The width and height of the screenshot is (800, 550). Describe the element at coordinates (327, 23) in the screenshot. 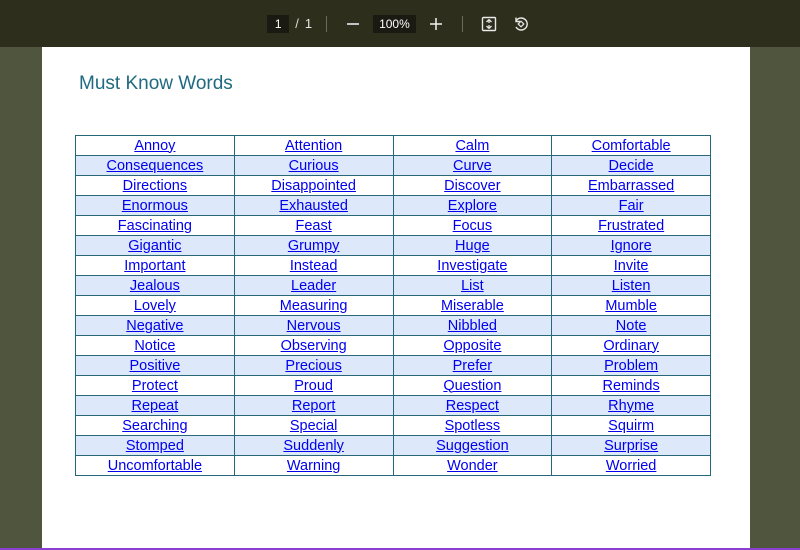

I see `toolbar-divider` at that location.